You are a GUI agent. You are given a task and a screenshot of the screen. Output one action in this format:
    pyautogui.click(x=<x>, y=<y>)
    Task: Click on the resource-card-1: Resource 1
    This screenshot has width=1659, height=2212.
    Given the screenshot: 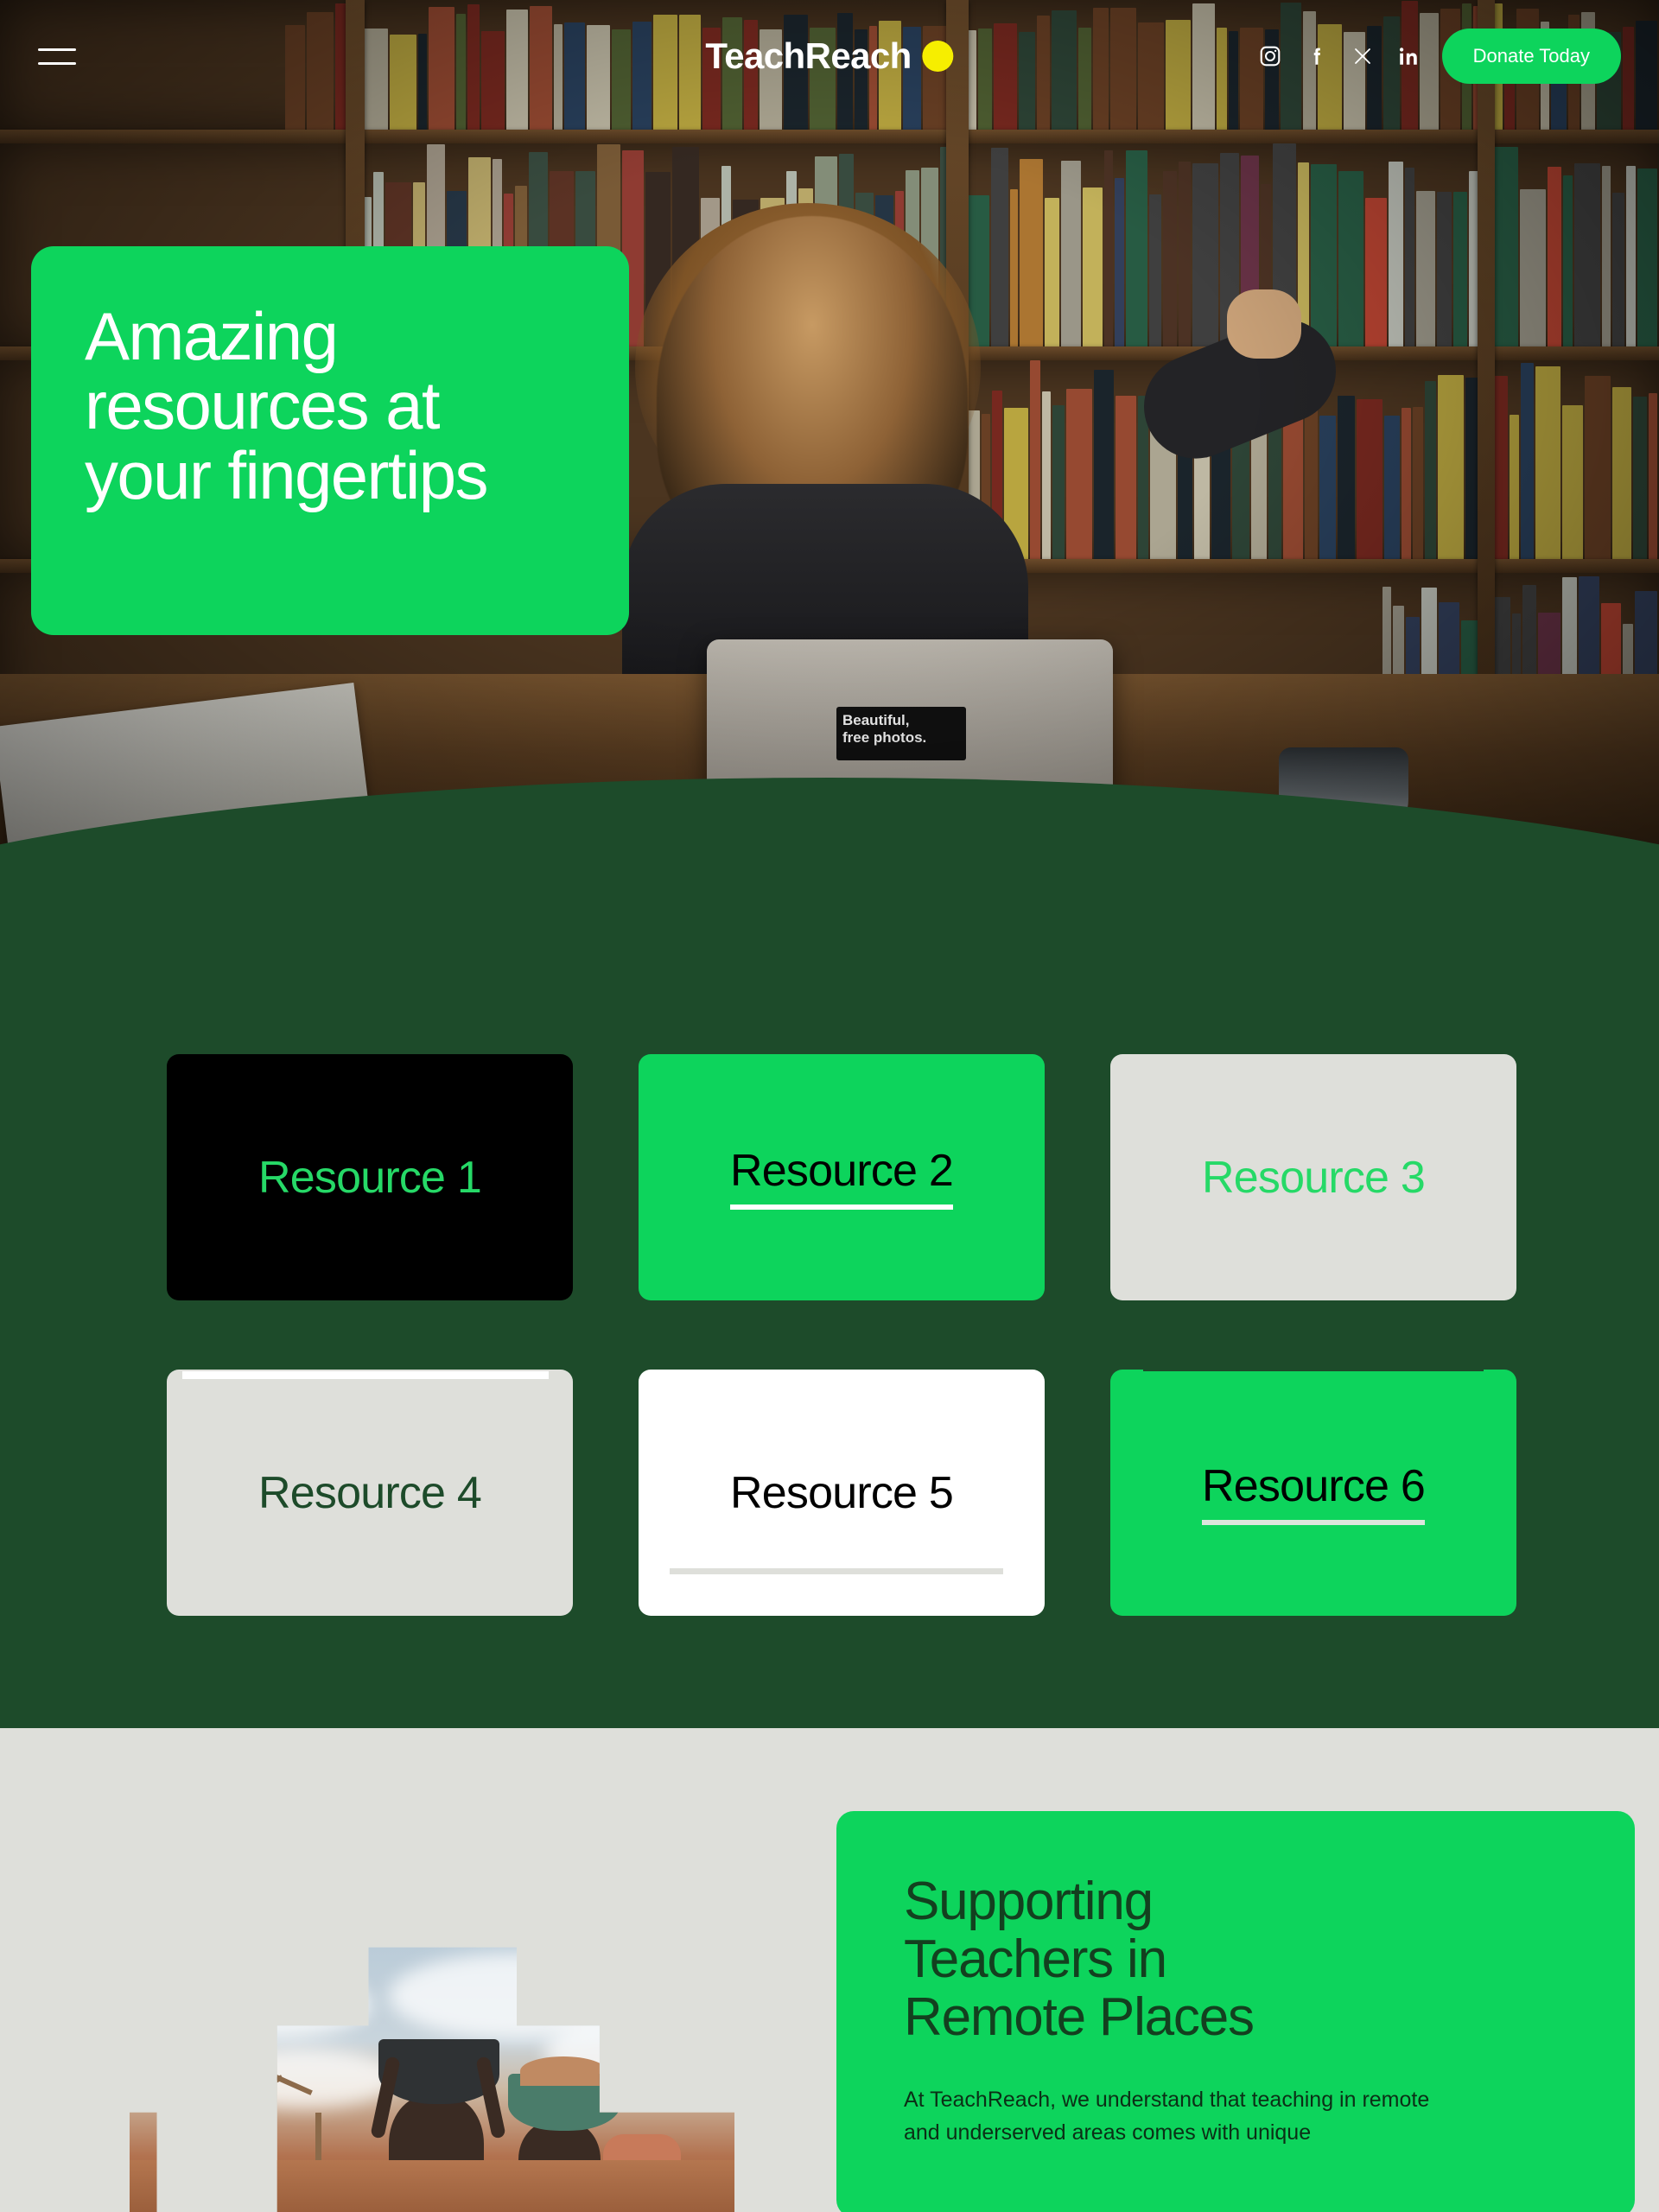 What is the action you would take?
    pyautogui.click(x=370, y=1177)
    